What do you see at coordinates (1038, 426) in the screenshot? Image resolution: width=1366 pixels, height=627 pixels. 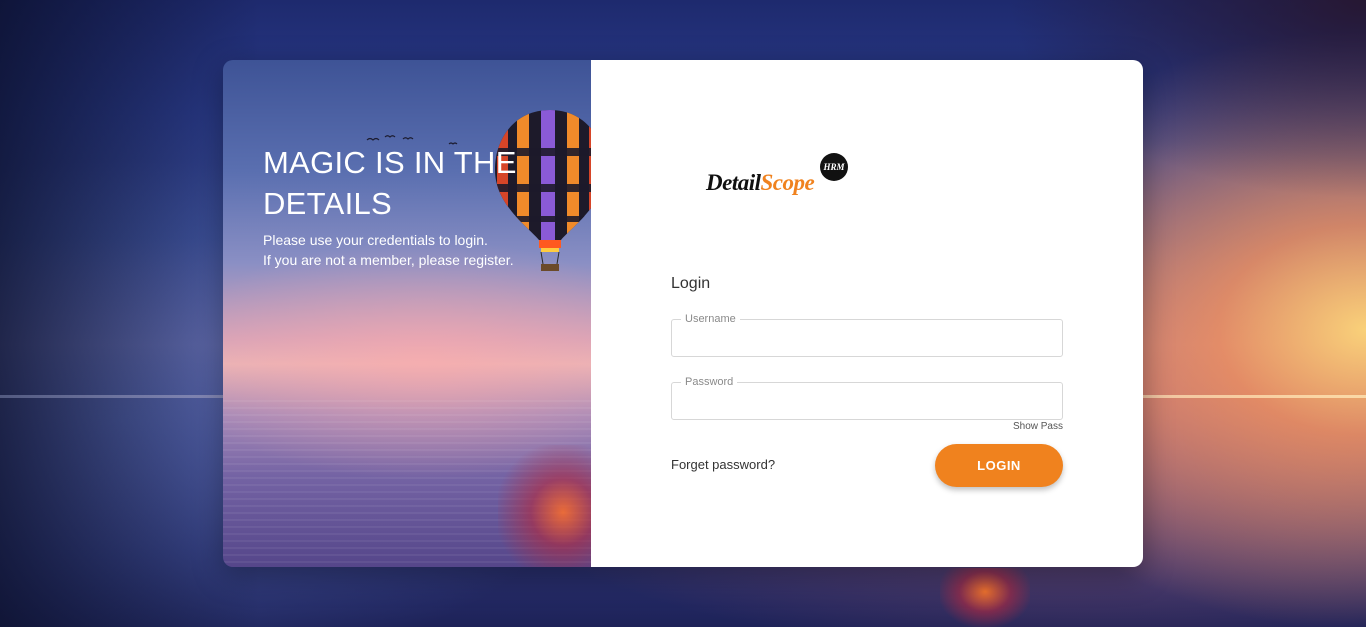 I see `show-password-toggle: Show Pass` at bounding box center [1038, 426].